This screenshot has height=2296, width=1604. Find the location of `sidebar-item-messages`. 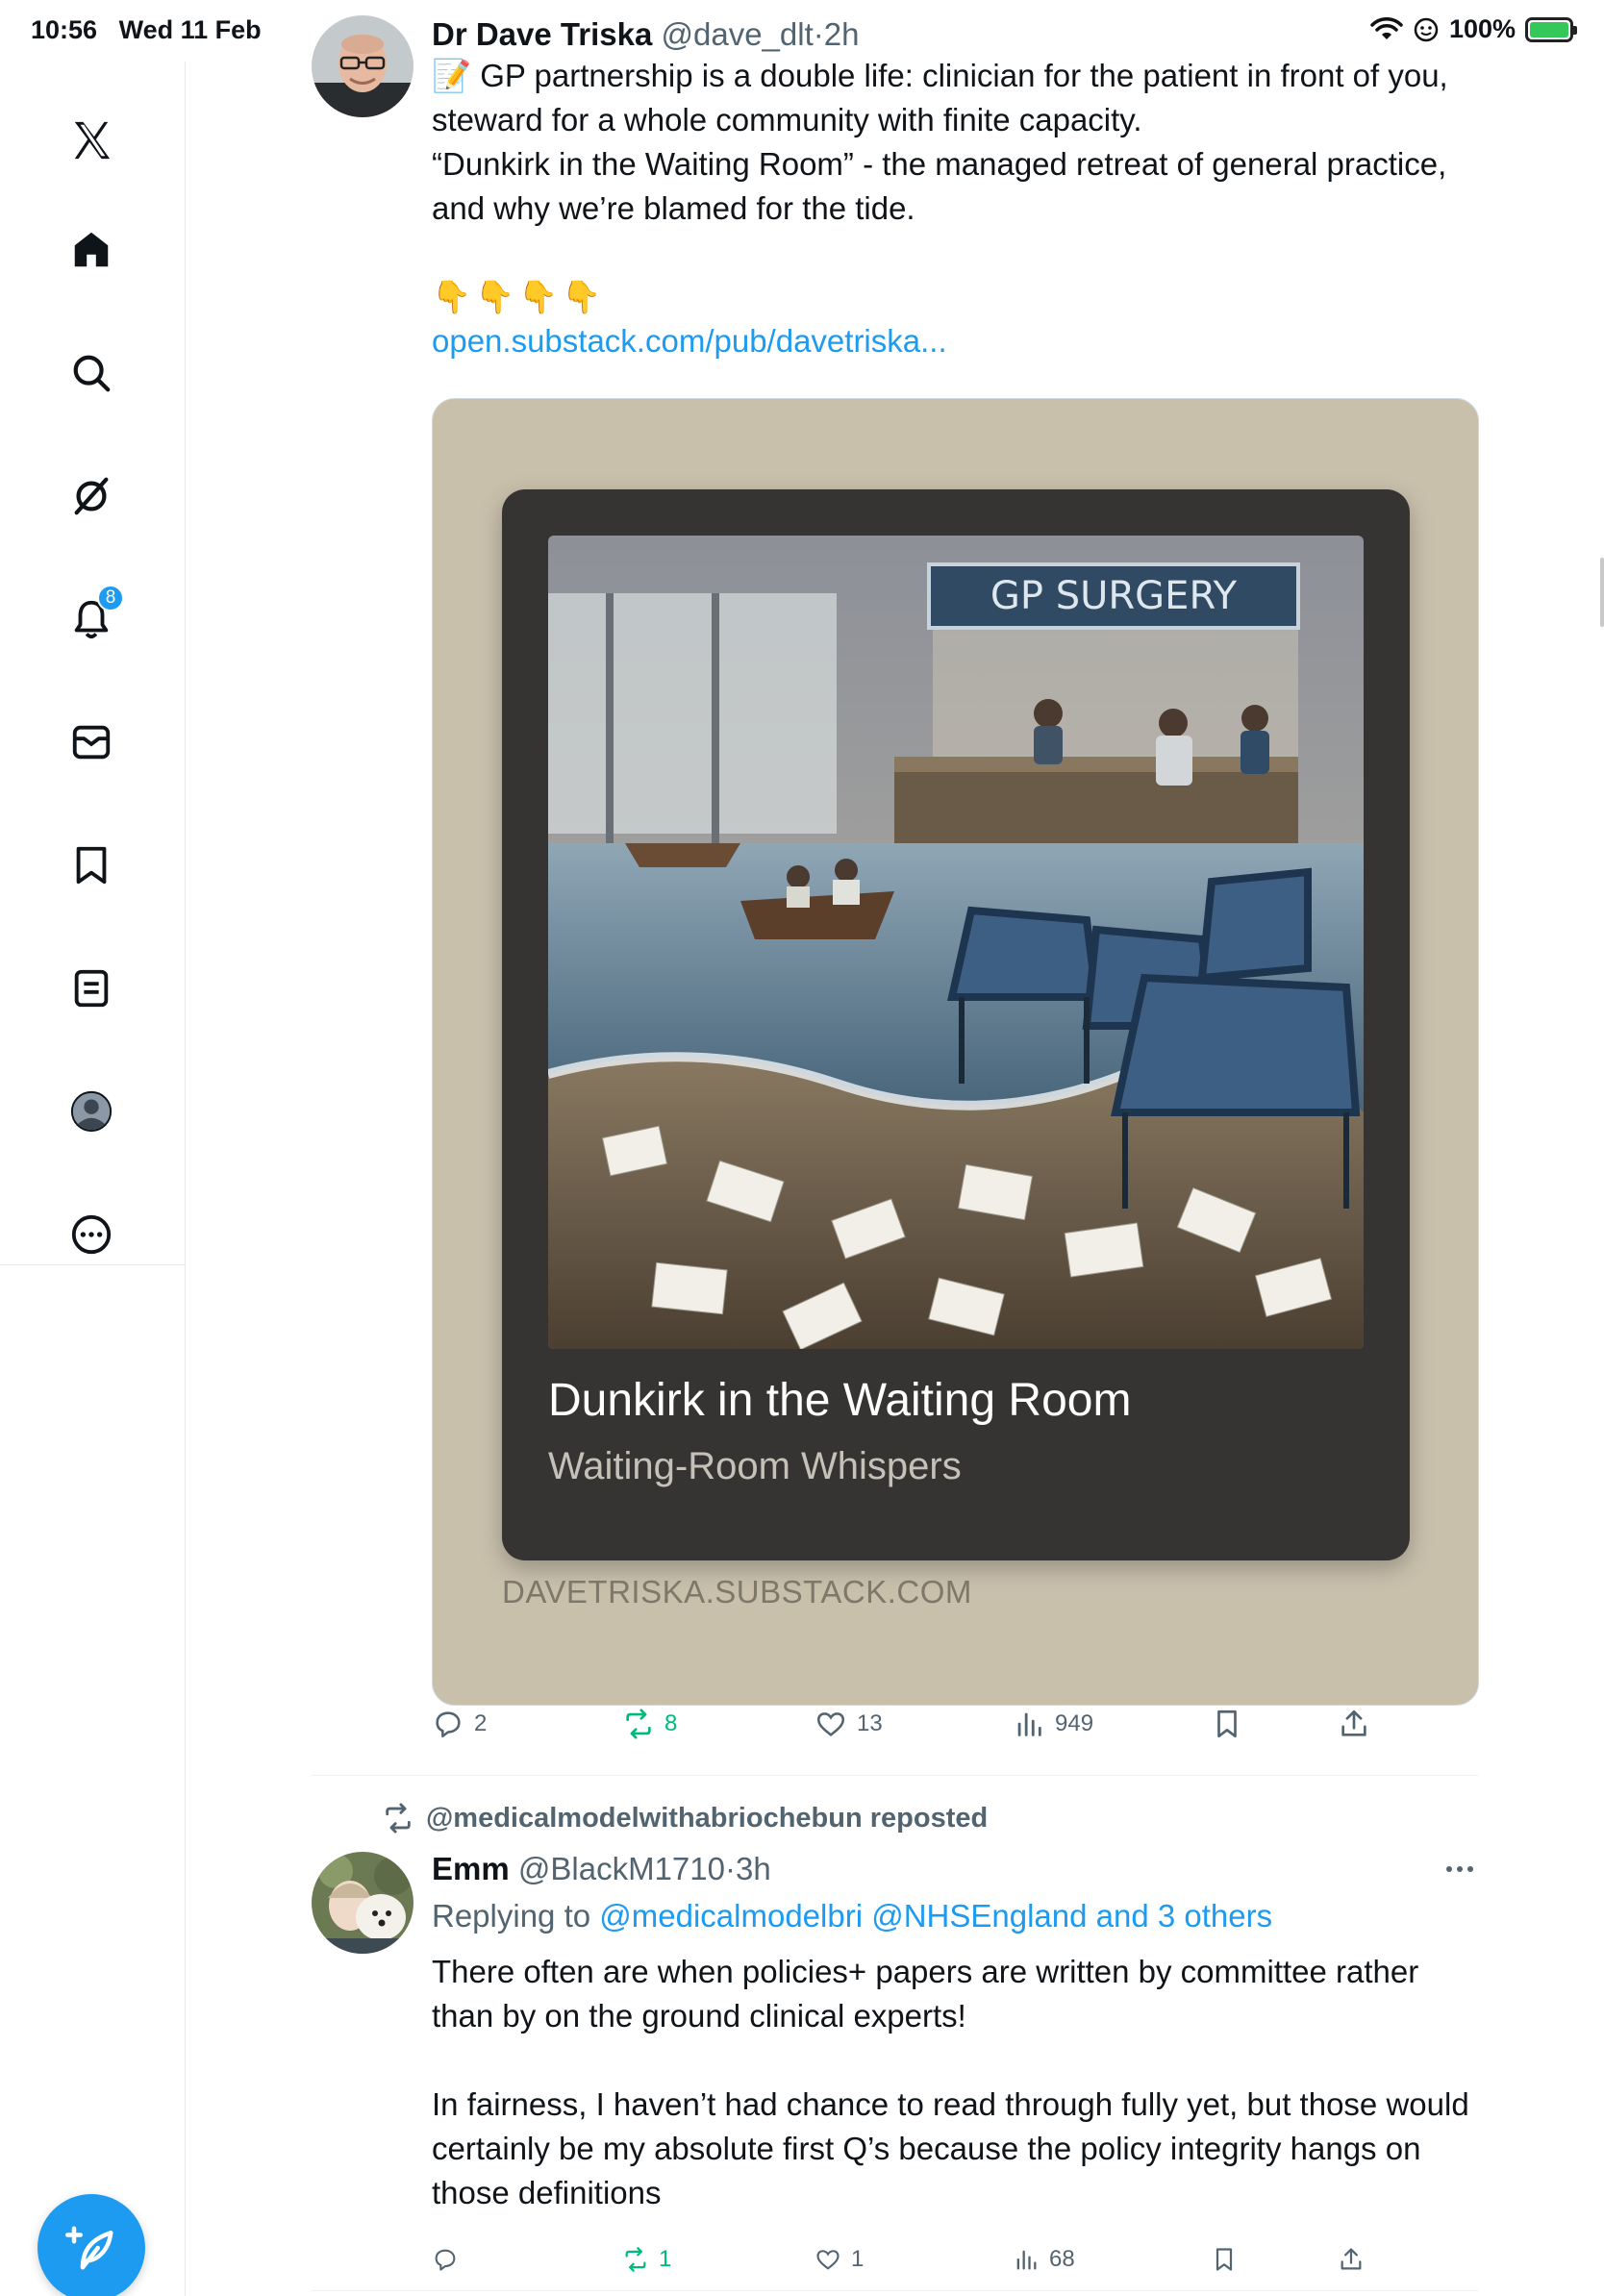

sidebar-item-messages is located at coordinates (91, 742).